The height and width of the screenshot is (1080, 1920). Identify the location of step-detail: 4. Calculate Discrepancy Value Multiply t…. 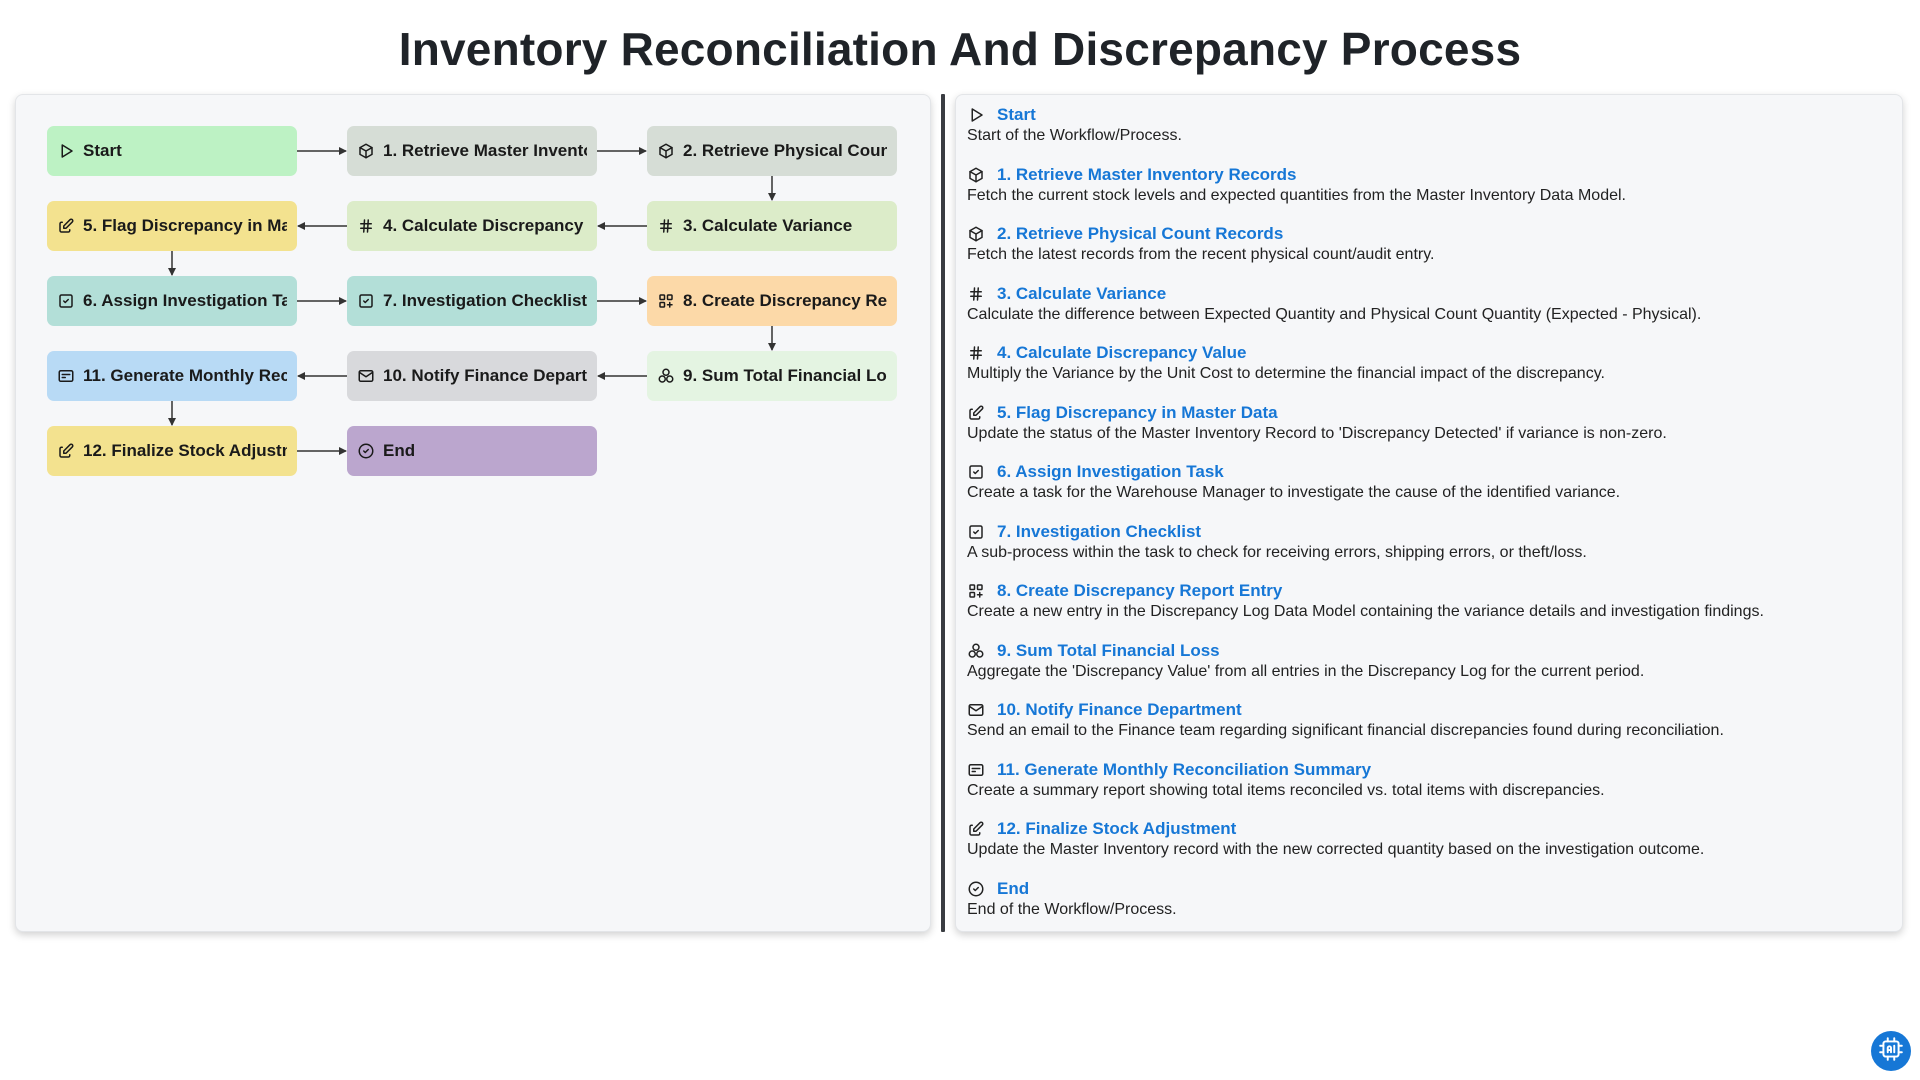
(1427, 372).